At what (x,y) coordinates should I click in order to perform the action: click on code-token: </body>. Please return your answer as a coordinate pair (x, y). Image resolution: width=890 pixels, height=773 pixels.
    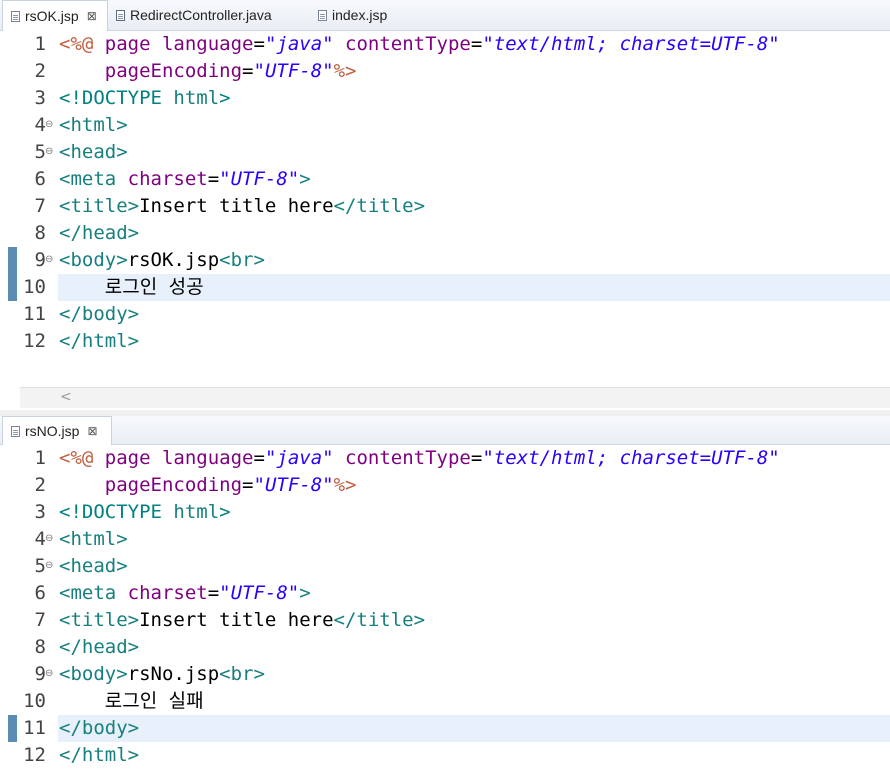
    Looking at the image, I should click on (99, 728).